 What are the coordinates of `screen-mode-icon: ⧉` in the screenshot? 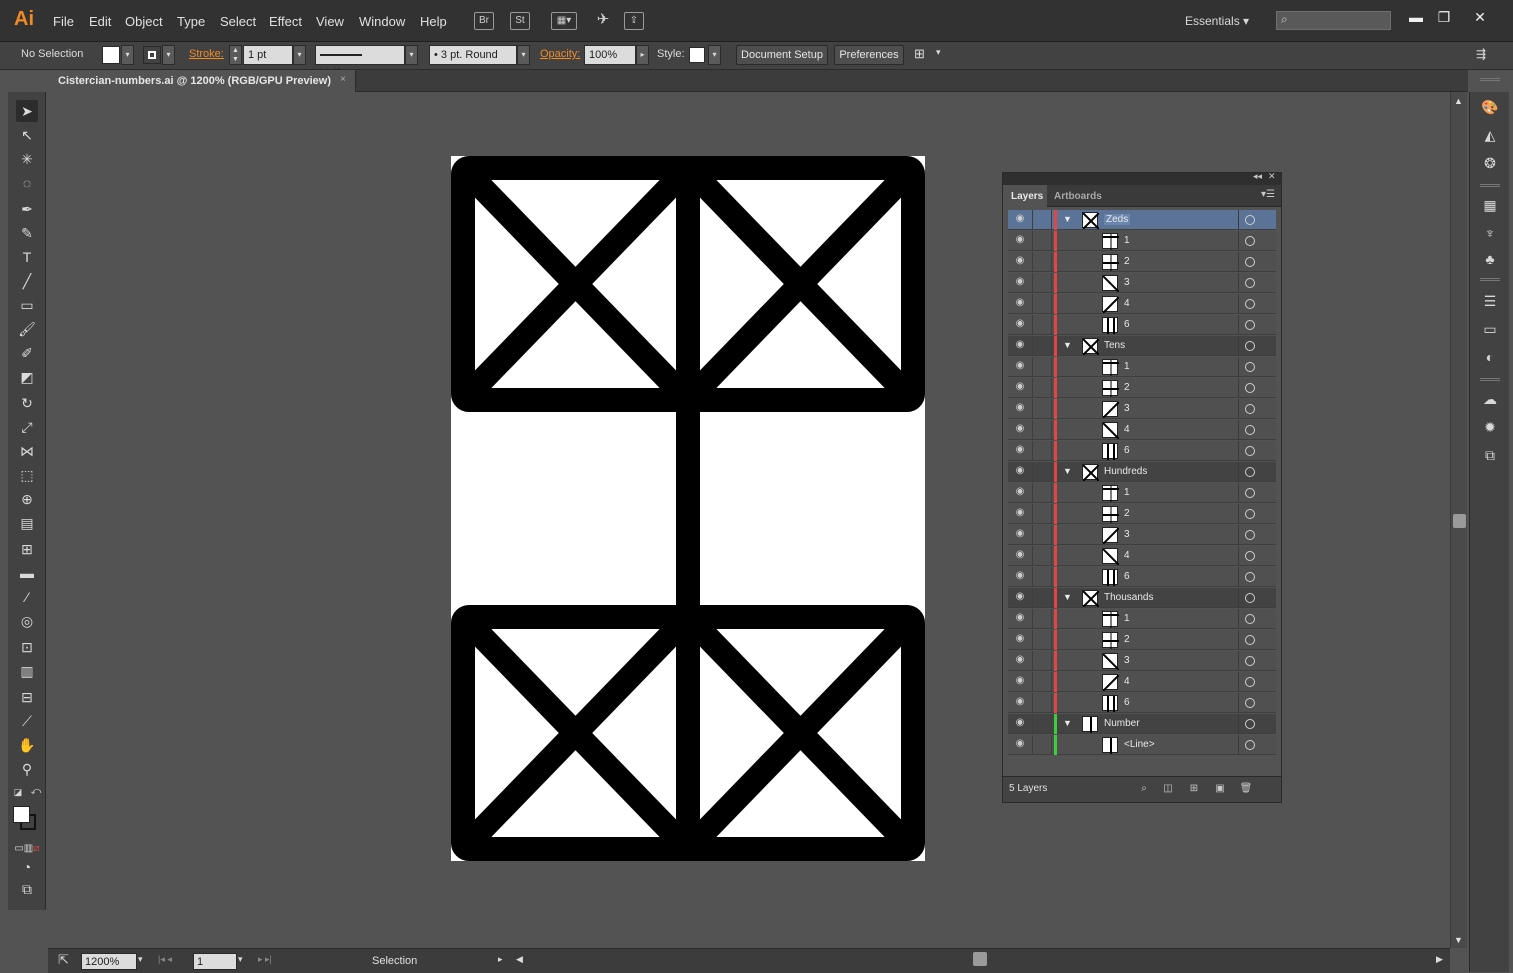 It's located at (27, 889).